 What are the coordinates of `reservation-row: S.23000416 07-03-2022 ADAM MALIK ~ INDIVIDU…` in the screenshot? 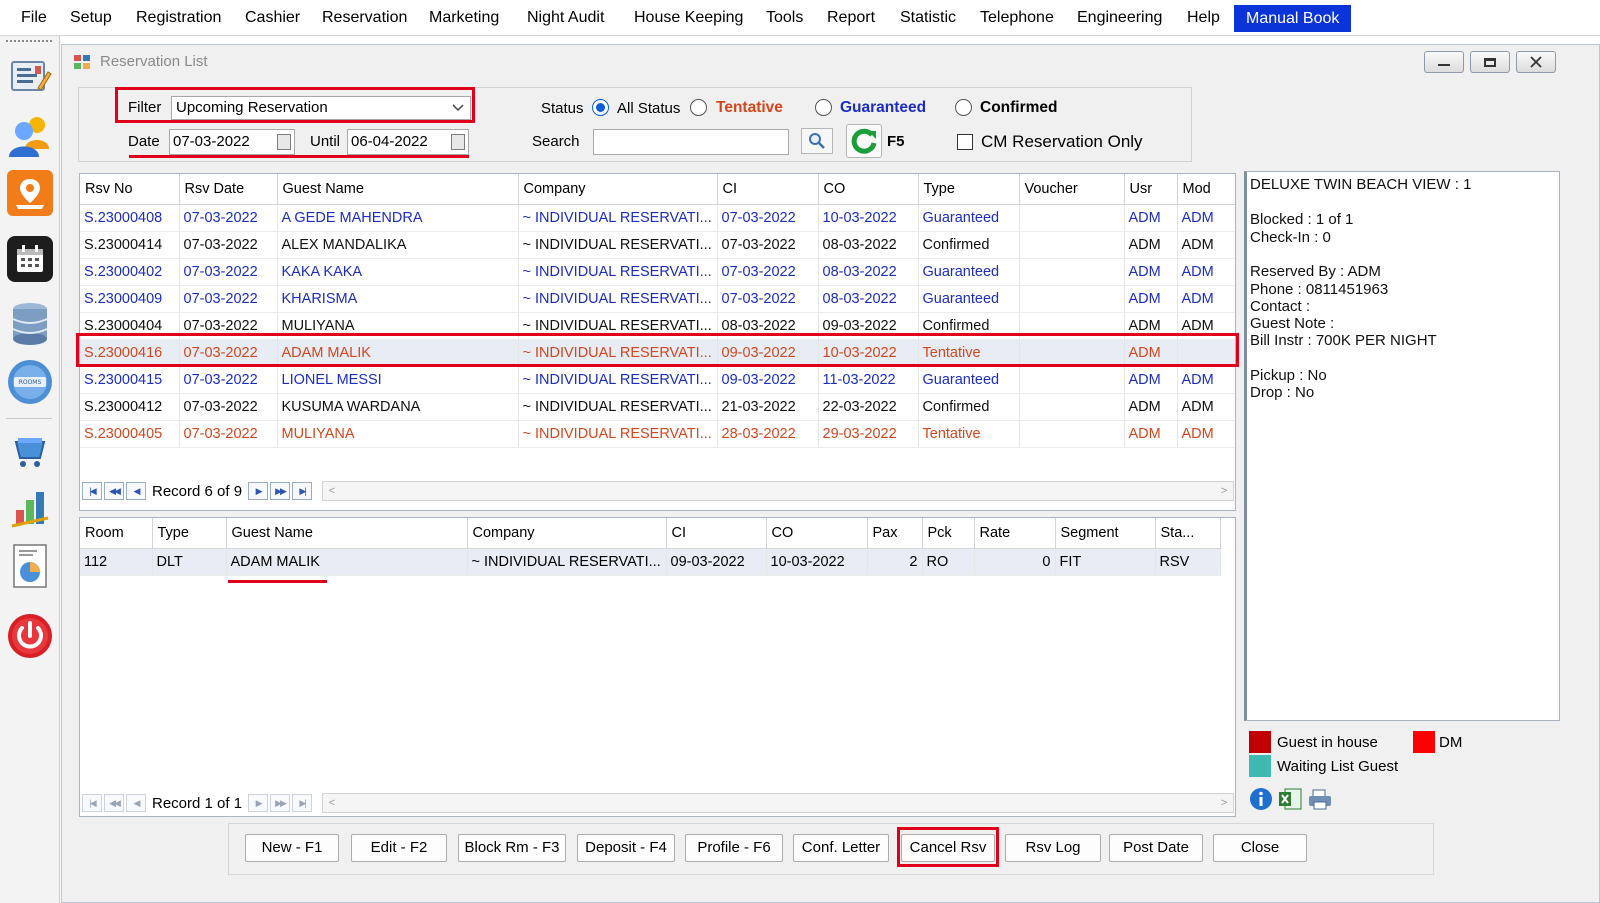 It's located at (657, 353).